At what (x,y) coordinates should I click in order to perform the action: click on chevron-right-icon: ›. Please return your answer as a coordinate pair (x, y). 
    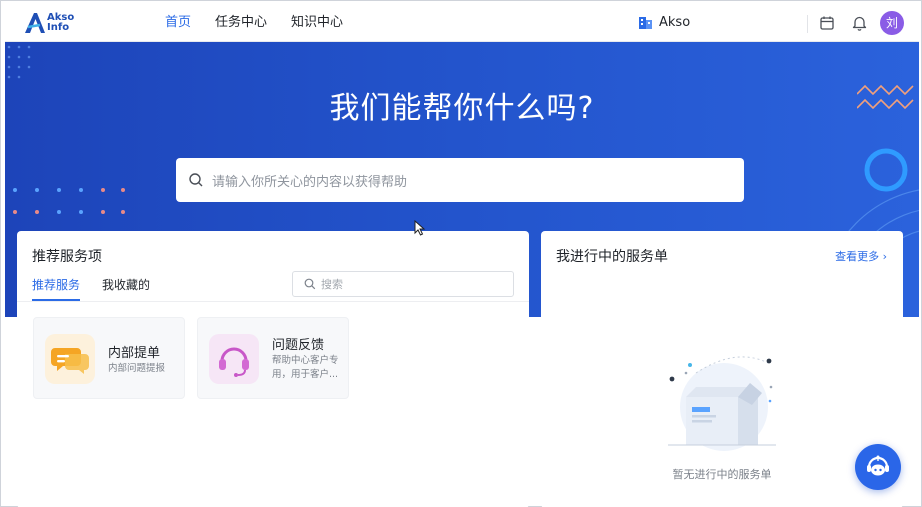
    Looking at the image, I should click on (884, 256).